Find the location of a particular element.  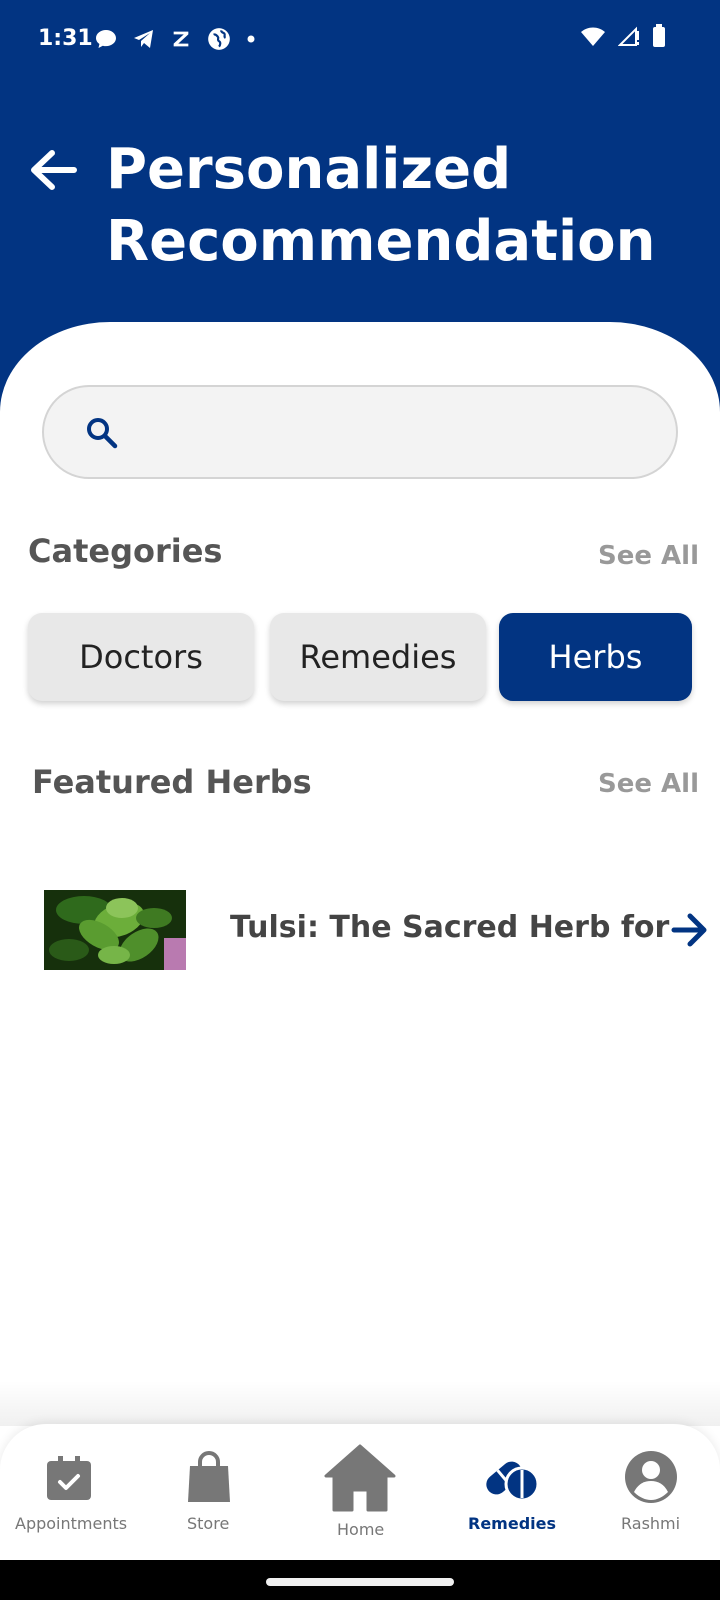

signal-icon is located at coordinates (628, 36).